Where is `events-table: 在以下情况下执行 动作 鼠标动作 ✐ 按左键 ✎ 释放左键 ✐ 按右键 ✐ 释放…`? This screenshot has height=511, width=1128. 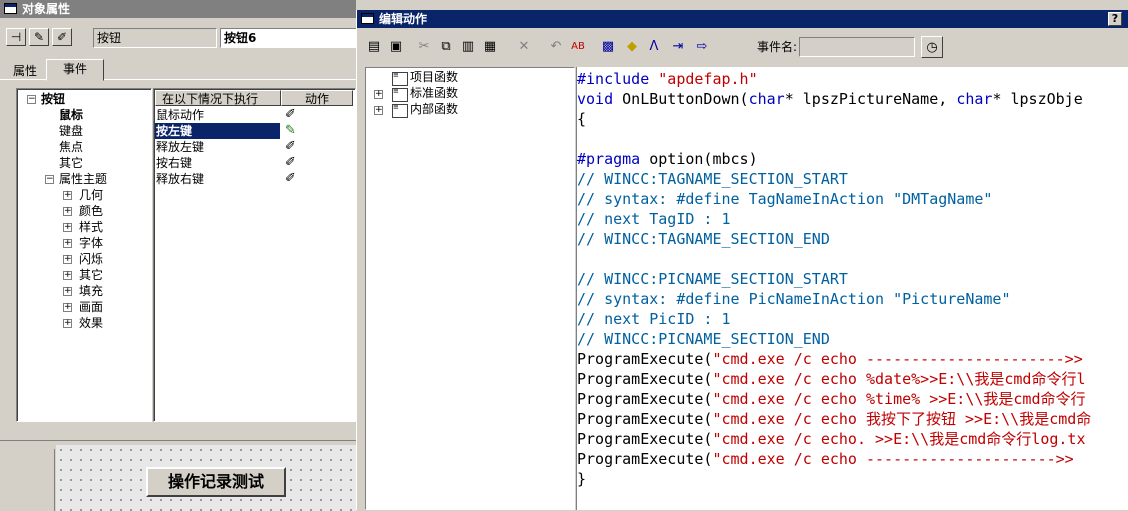
events-table: 在以下情况下执行 动作 鼠标动作 ✐ 按左键 ✎ 释放左键 ✐ 按右键 ✐ 释放… is located at coordinates (254, 255).